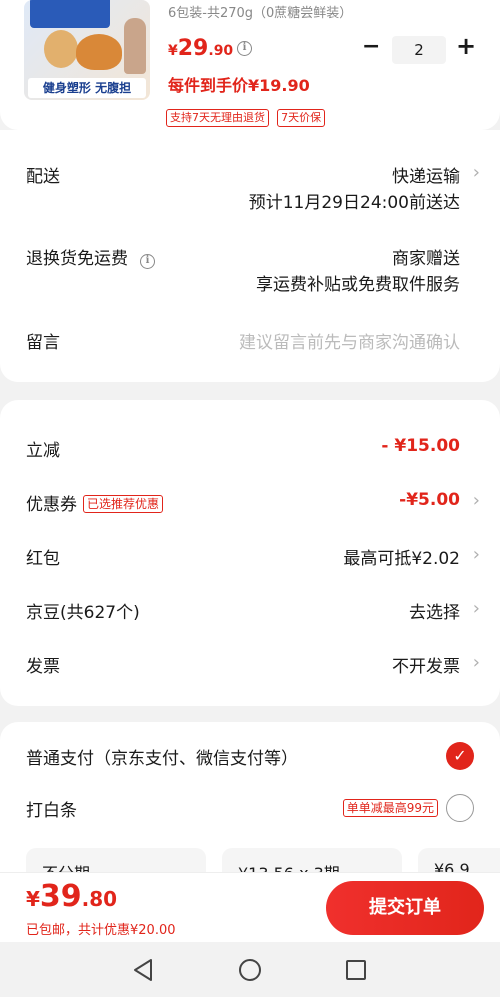  What do you see at coordinates (253, 610) in the screenshot?
I see `beans-row: 京豆(共627个) 去选择 ›` at bounding box center [253, 610].